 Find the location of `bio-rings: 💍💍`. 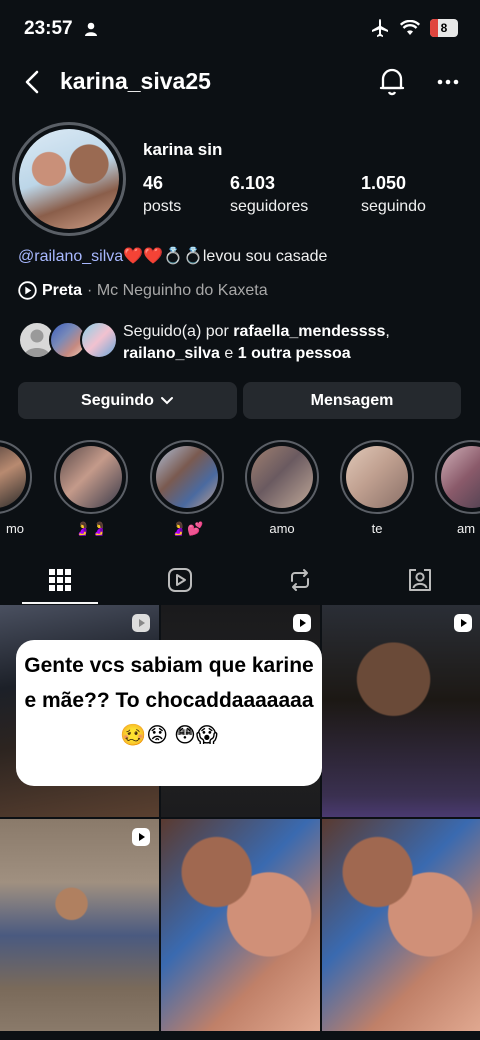

bio-rings: 💍💍 is located at coordinates (183, 256).